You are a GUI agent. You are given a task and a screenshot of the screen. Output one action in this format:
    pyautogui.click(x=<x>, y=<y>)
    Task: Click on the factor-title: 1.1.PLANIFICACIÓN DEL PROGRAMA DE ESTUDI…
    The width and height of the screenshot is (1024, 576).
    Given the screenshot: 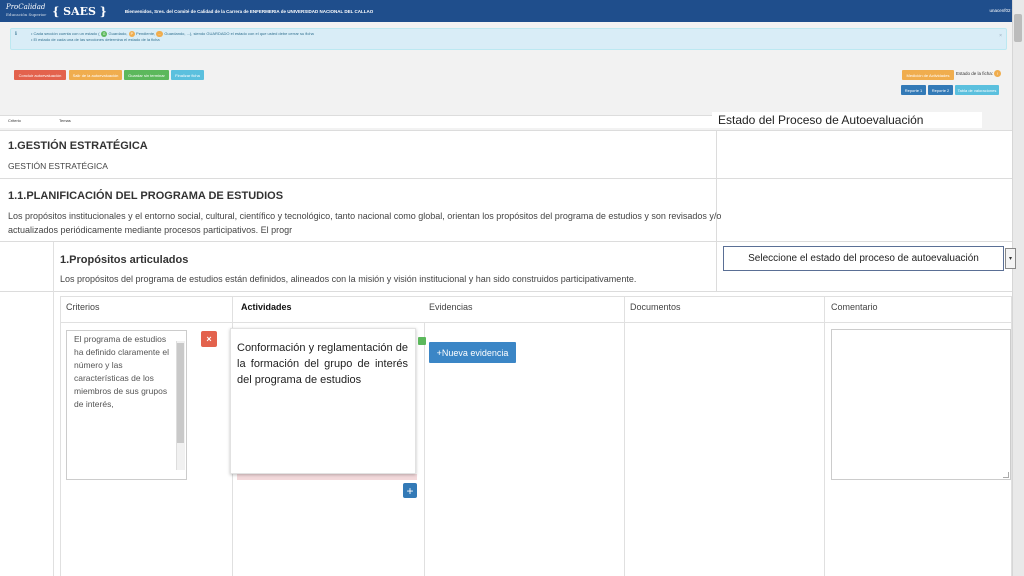 What is the action you would take?
    pyautogui.click(x=146, y=196)
    